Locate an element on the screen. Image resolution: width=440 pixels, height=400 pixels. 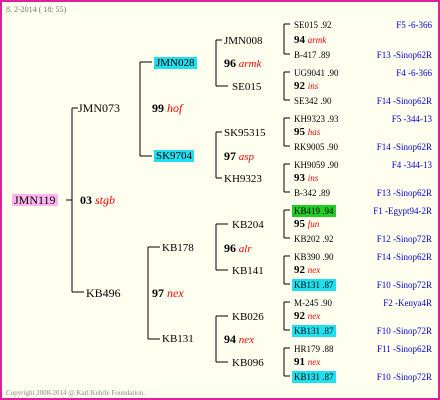
gen3-year-mark: 94 armk is located at coordinates (310, 40).